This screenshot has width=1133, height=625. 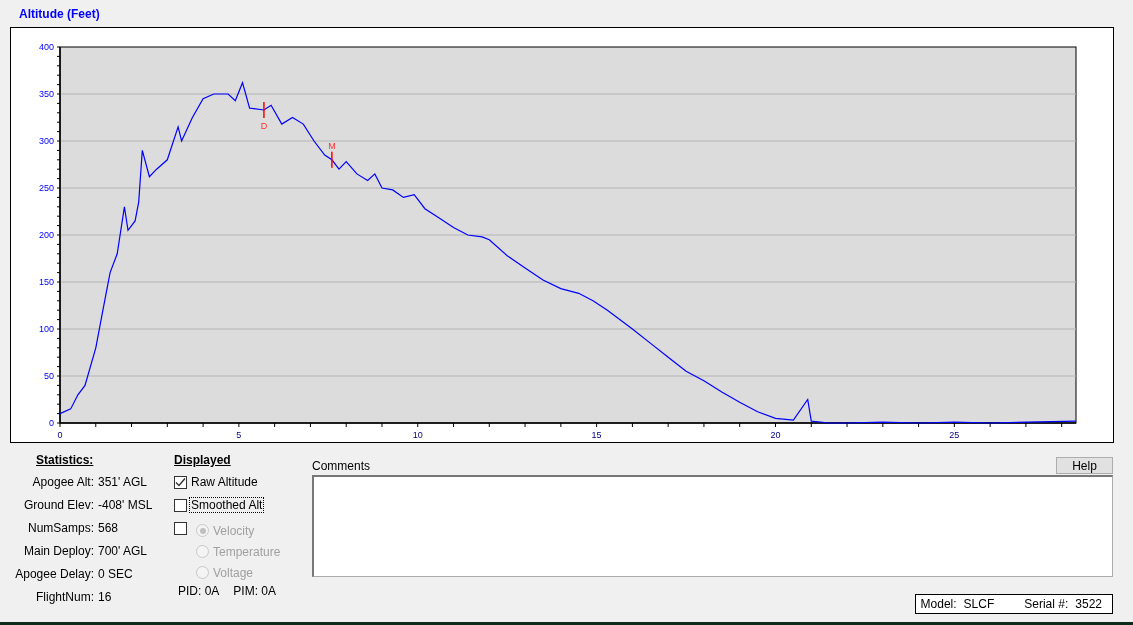 What do you see at coordinates (54, 575) in the screenshot?
I see `stat-label: Apogee Delay:` at bounding box center [54, 575].